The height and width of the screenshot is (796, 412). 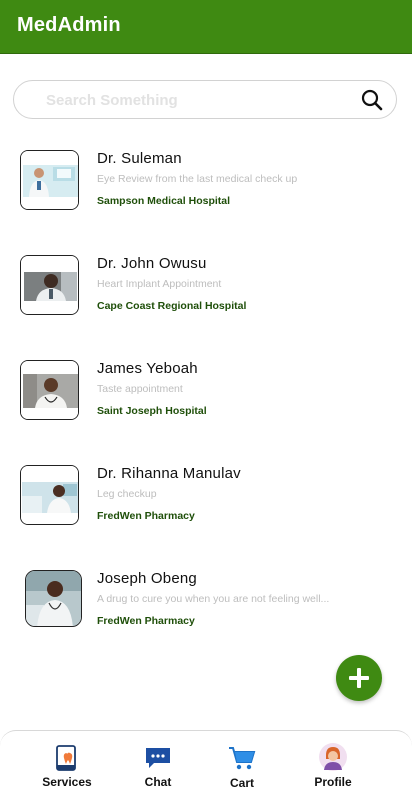 I want to click on cart-icon, so click(x=242, y=758).